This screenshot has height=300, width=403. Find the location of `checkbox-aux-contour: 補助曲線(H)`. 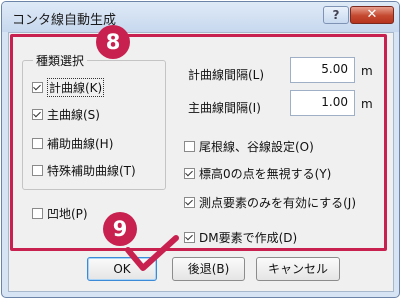

checkbox-aux-contour: 補助曲線(H) is located at coordinates (72, 143).